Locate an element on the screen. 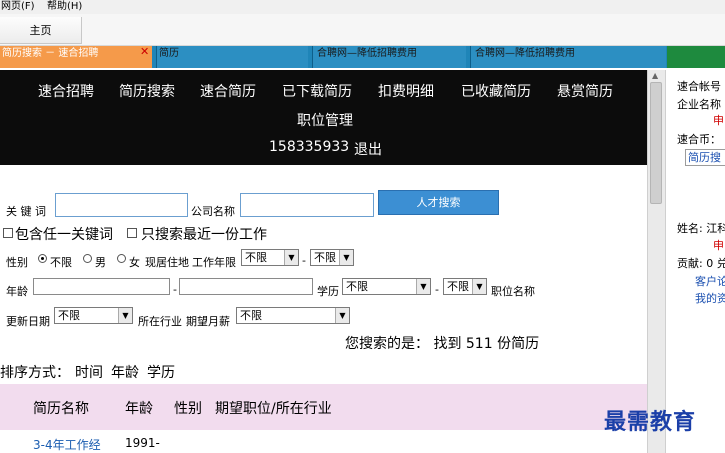 The image size is (725, 453). home-button: 主页 is located at coordinates (41, 30).